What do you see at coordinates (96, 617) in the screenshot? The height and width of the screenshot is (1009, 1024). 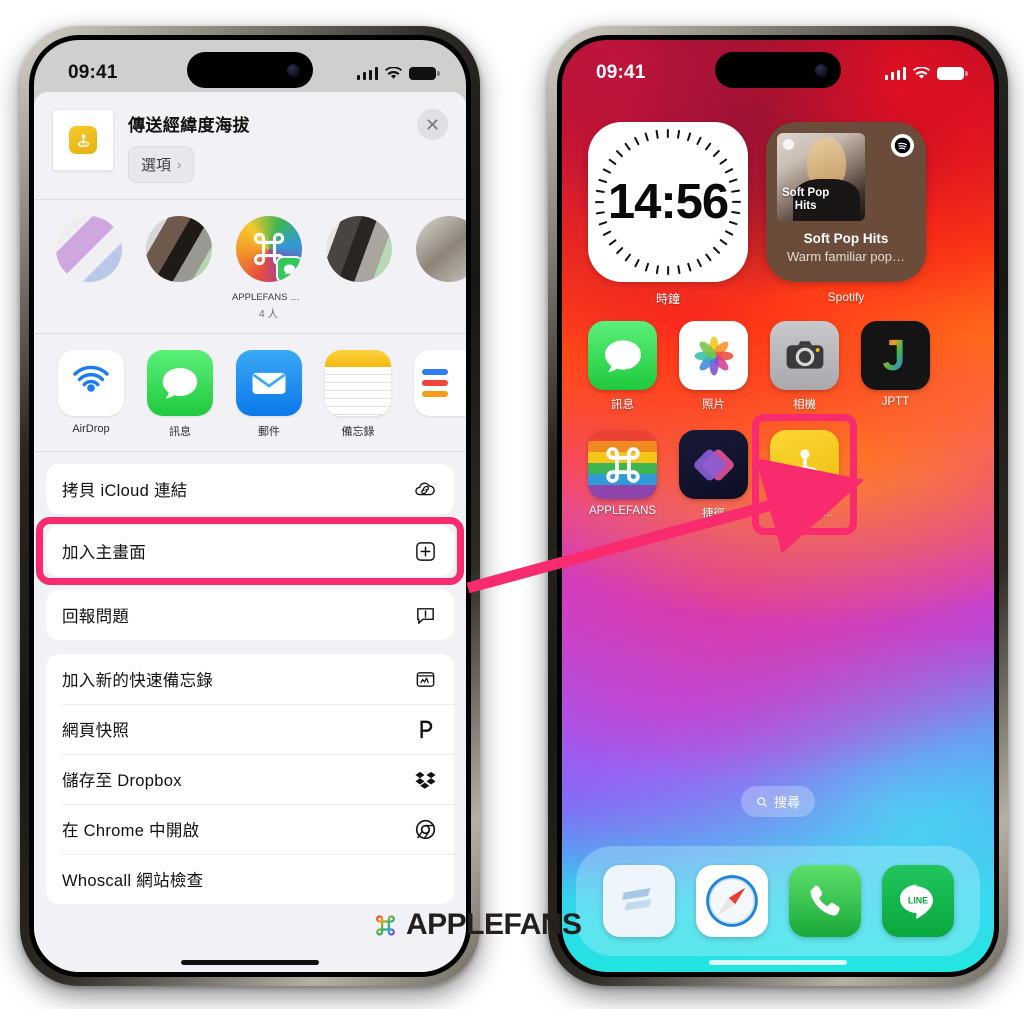 I see `action-label: 回報問題` at bounding box center [96, 617].